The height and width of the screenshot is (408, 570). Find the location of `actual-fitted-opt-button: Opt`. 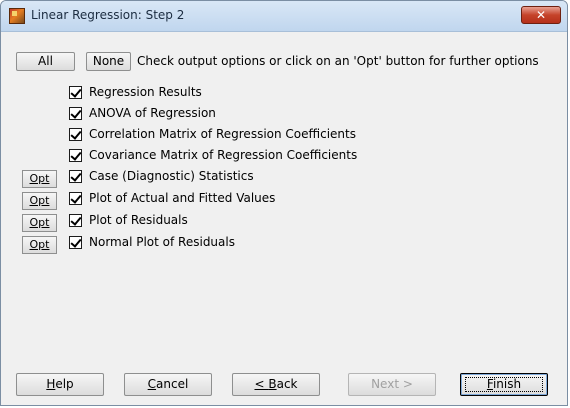

actual-fitted-opt-button: Opt is located at coordinates (39, 201).